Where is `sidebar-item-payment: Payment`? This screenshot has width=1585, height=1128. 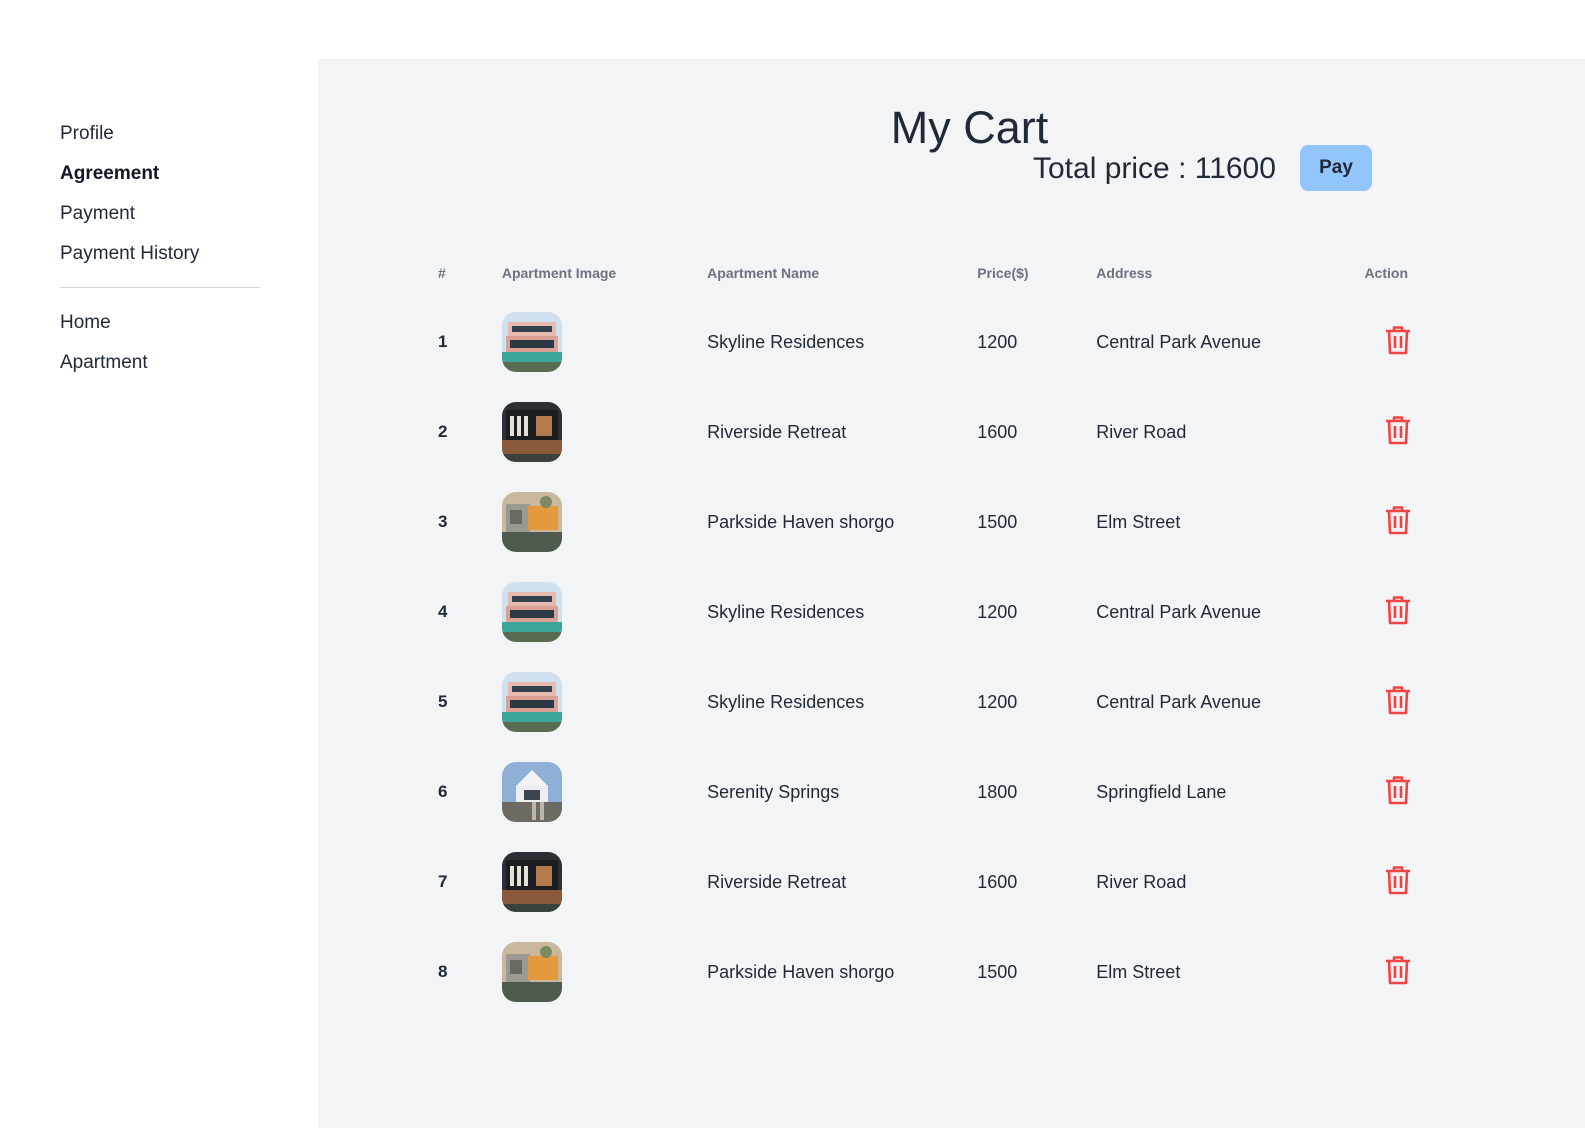
sidebar-item-payment: Payment is located at coordinates (160, 214).